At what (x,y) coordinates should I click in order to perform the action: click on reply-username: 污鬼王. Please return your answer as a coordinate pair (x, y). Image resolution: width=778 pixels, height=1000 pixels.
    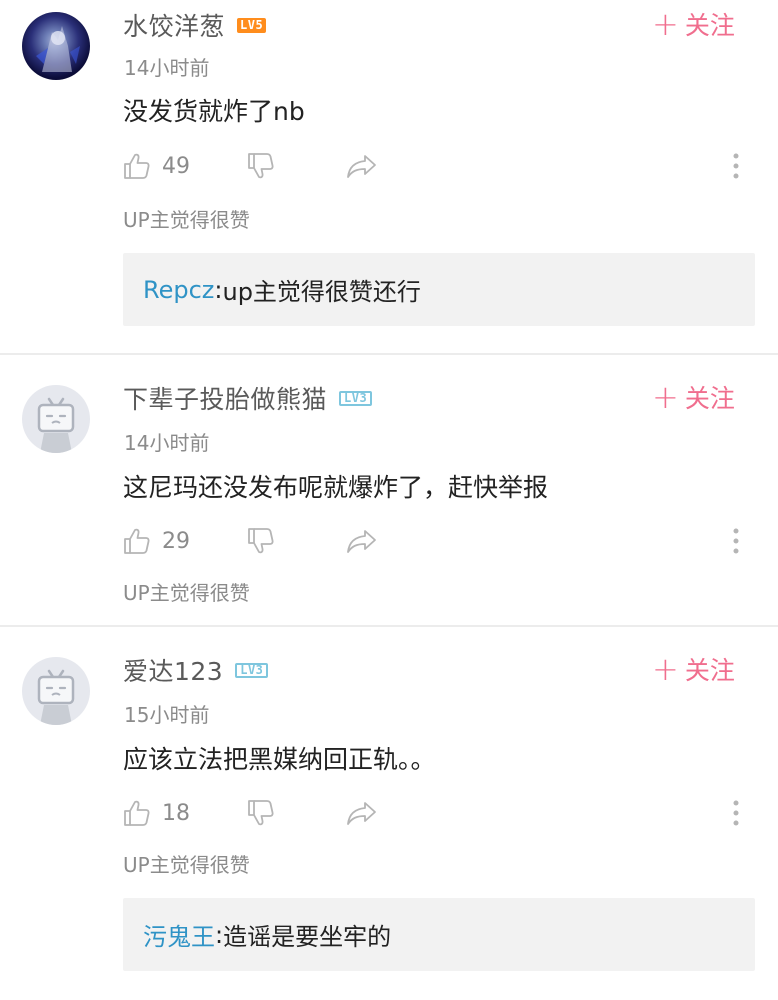
    Looking at the image, I should click on (179, 934).